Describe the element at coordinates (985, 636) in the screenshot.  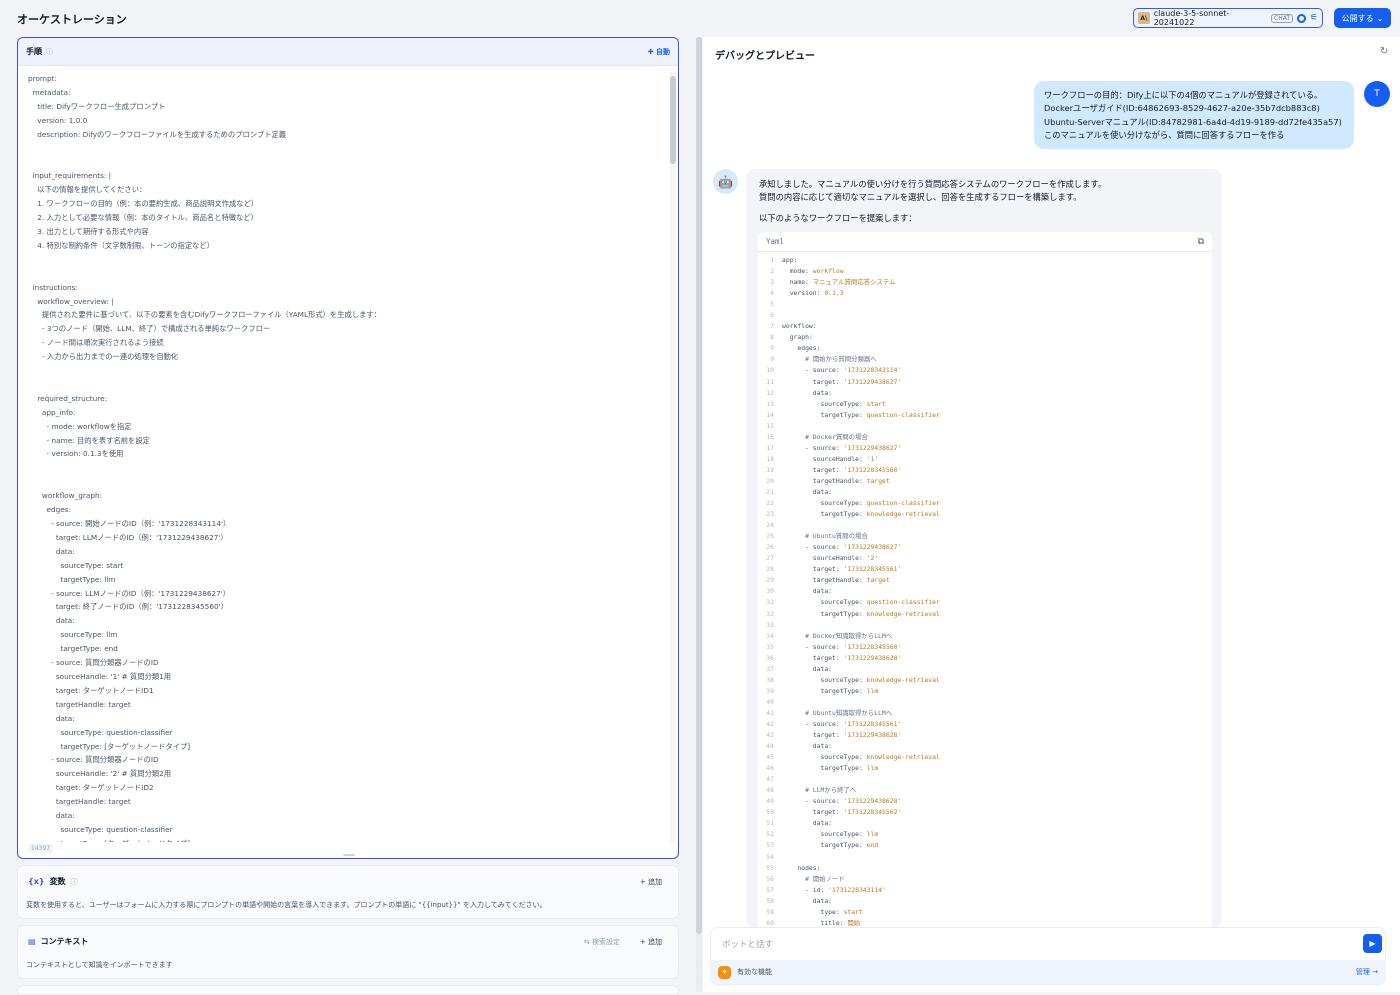
I see `code-line: 34 # Docker知識取得からLLMへ` at that location.